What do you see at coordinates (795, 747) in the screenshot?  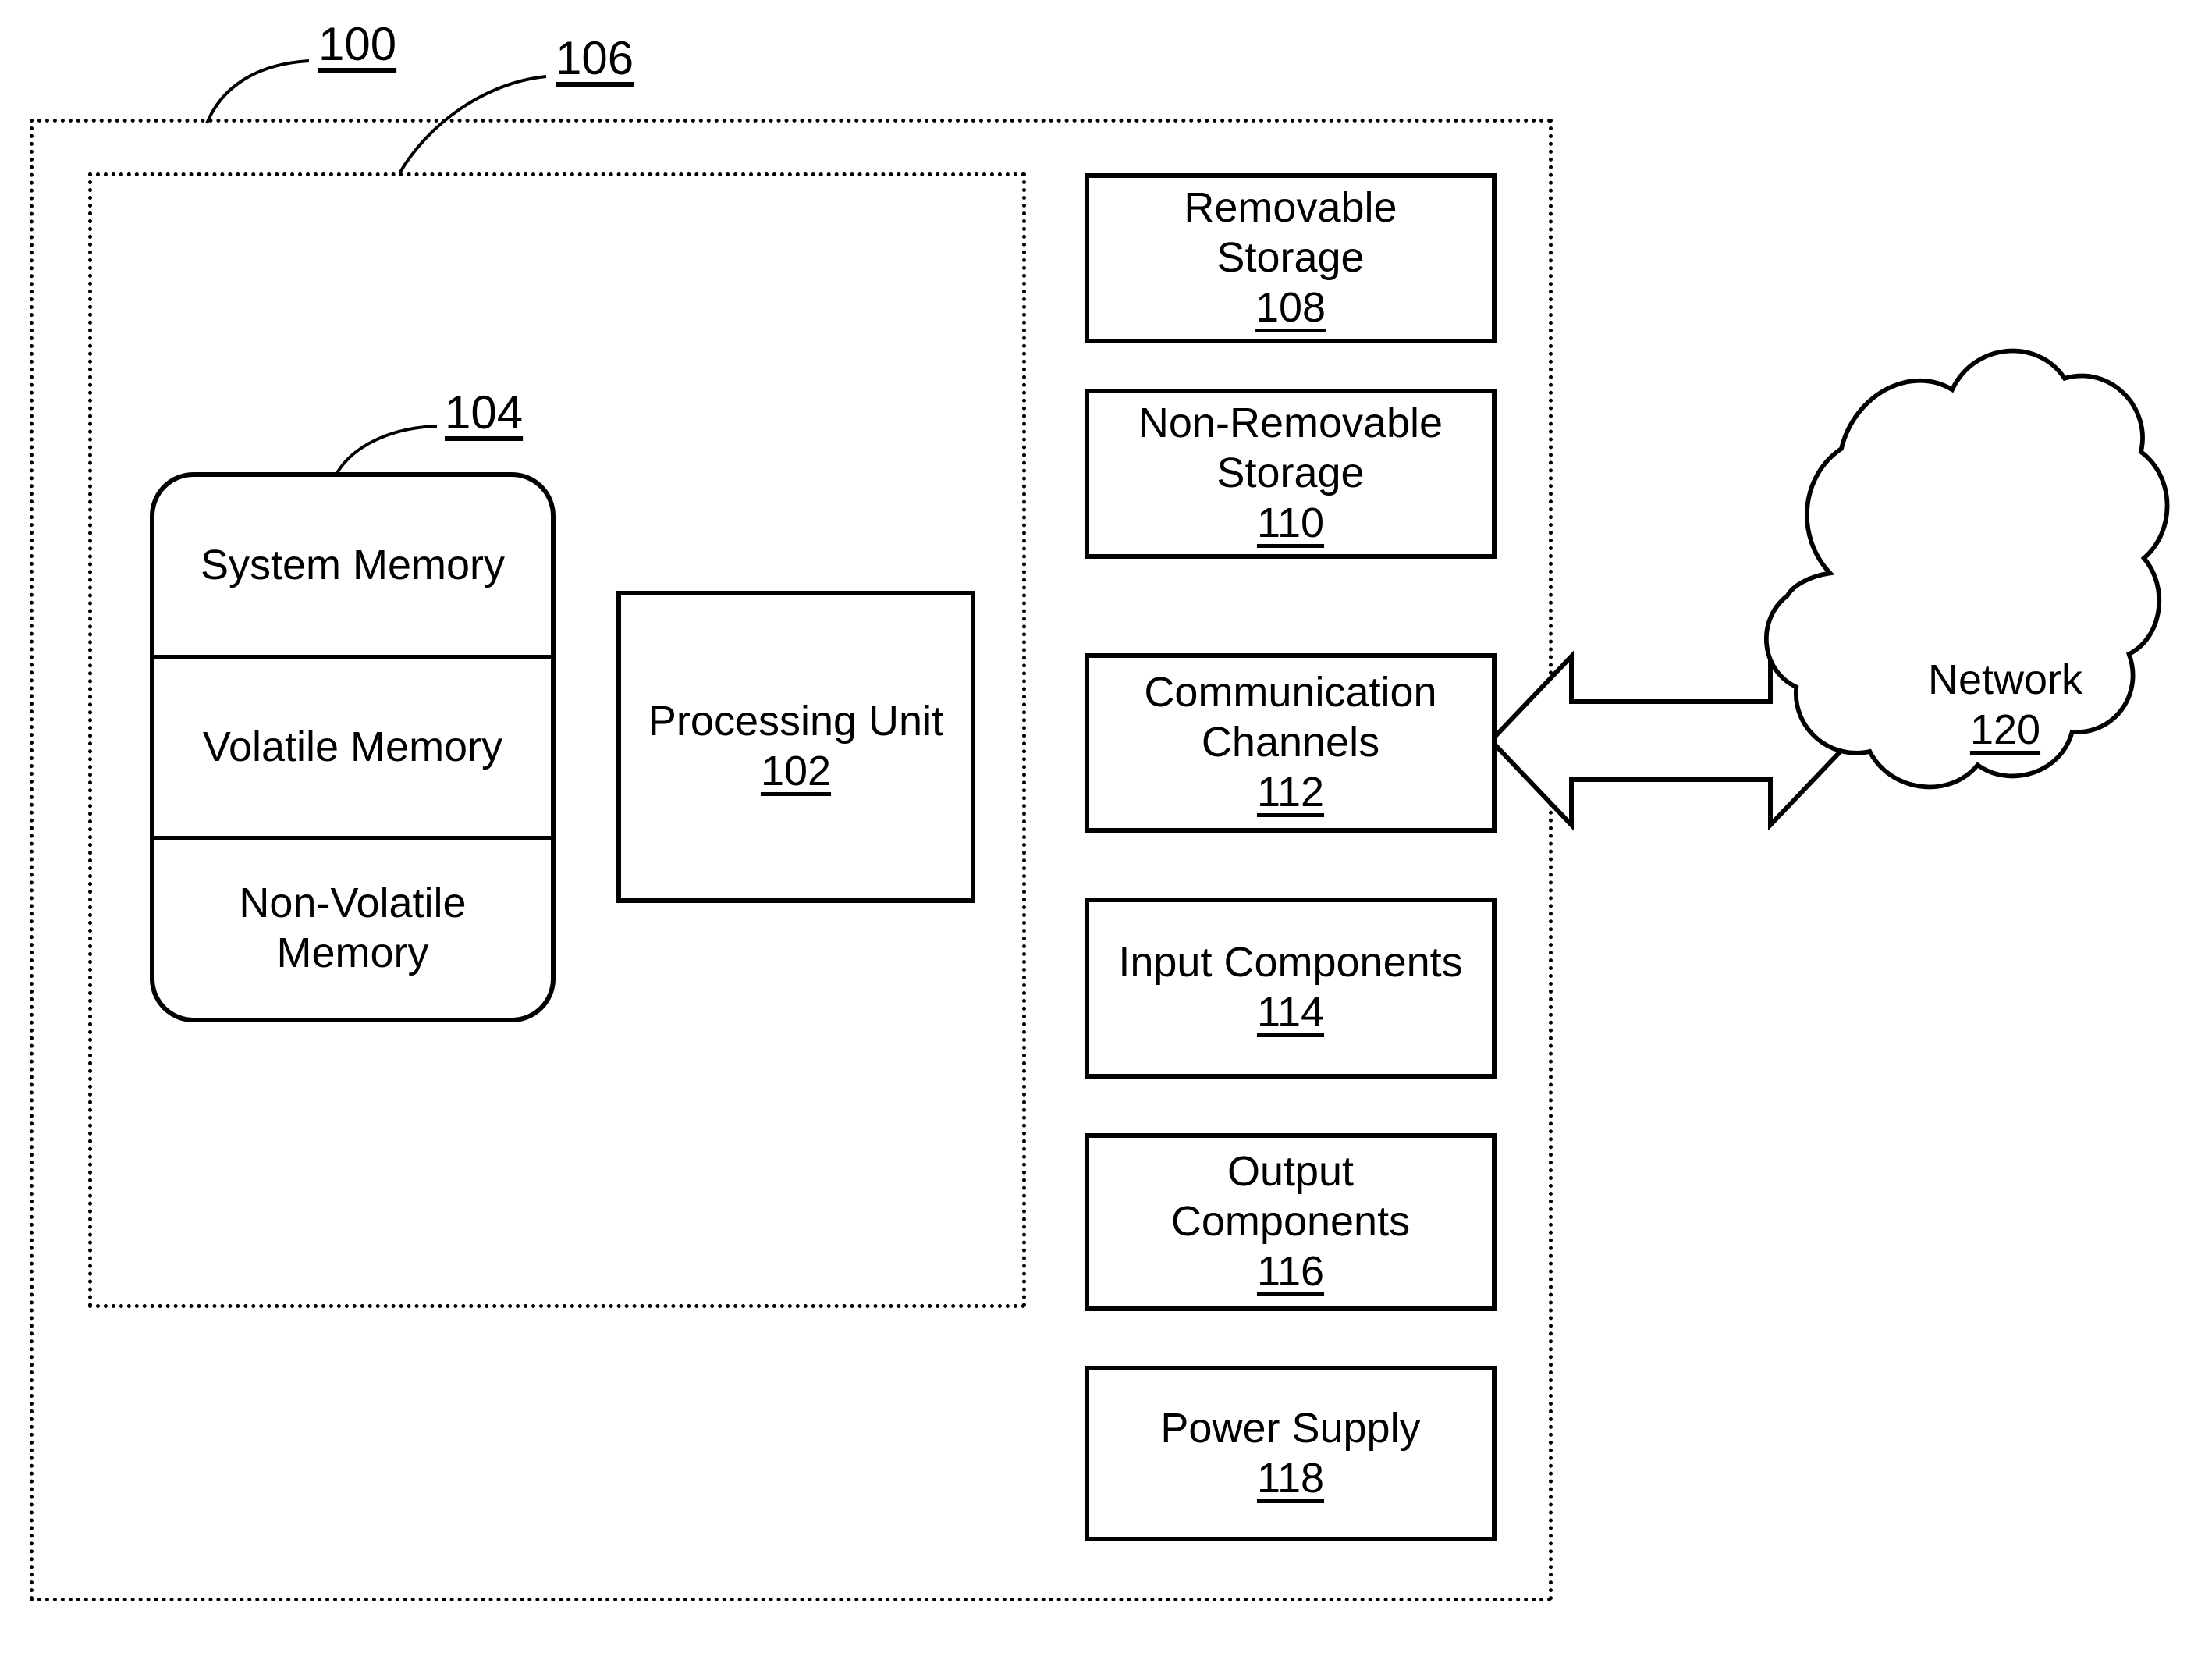 I see `processing-unit-block: Processing Unit 102` at bounding box center [795, 747].